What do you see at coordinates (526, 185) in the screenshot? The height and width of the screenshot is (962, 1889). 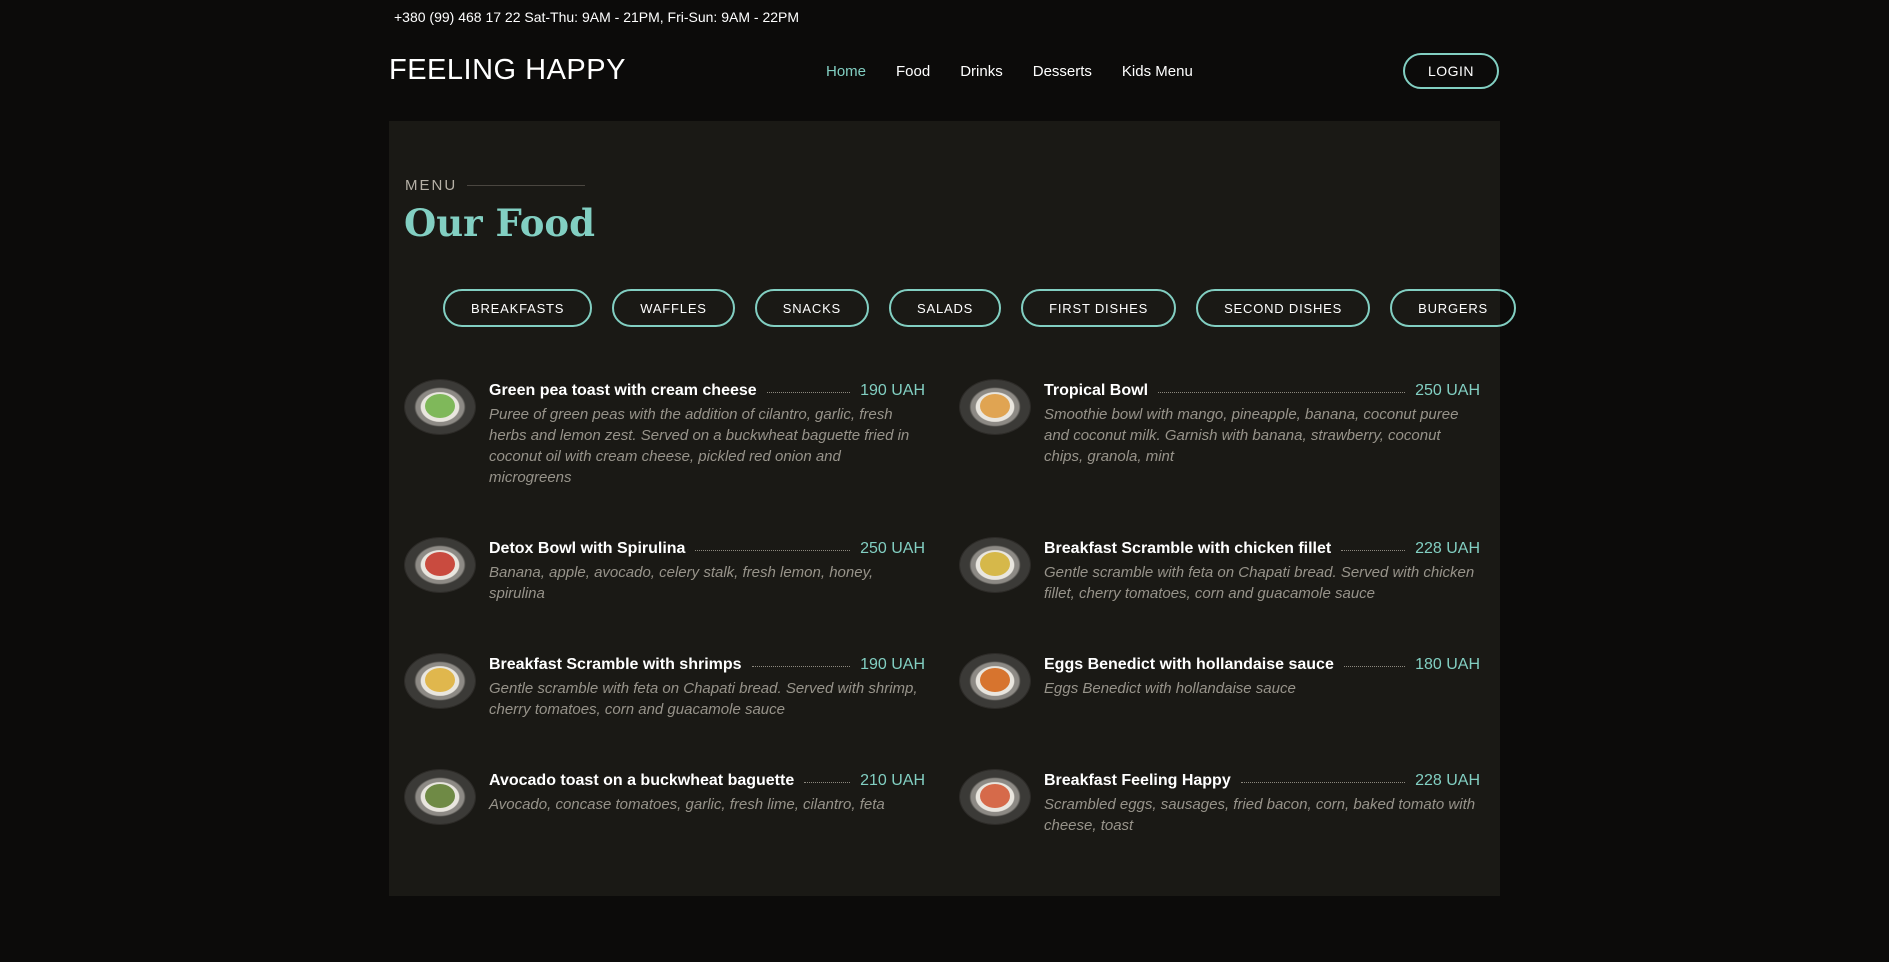 I see `section-label-divider` at bounding box center [526, 185].